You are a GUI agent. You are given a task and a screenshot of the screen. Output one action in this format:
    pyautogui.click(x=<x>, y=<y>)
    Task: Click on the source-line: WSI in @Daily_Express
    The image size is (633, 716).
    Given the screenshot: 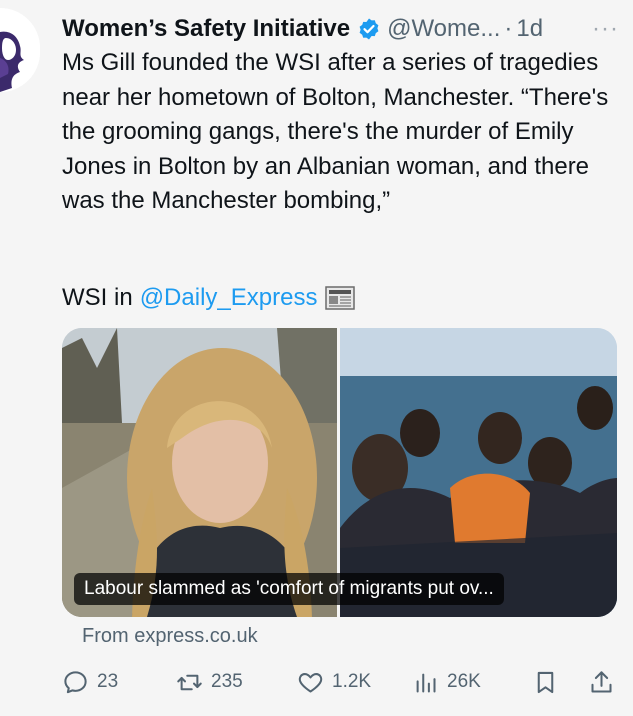 What is the action you would take?
    pyautogui.click(x=209, y=298)
    